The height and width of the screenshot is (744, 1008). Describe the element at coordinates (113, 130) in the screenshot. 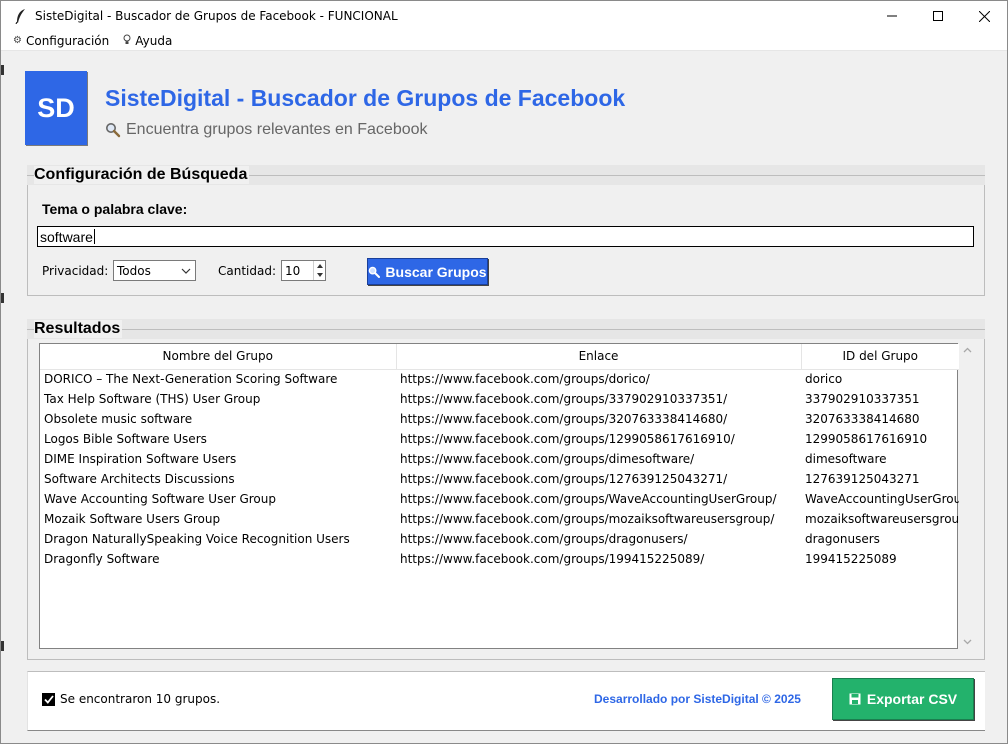

I see `magnifier-icon` at that location.